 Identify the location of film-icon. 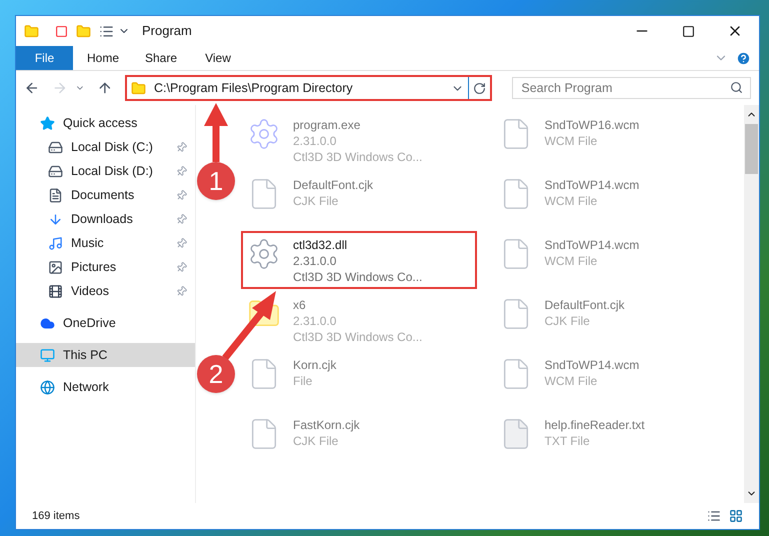
(55, 291).